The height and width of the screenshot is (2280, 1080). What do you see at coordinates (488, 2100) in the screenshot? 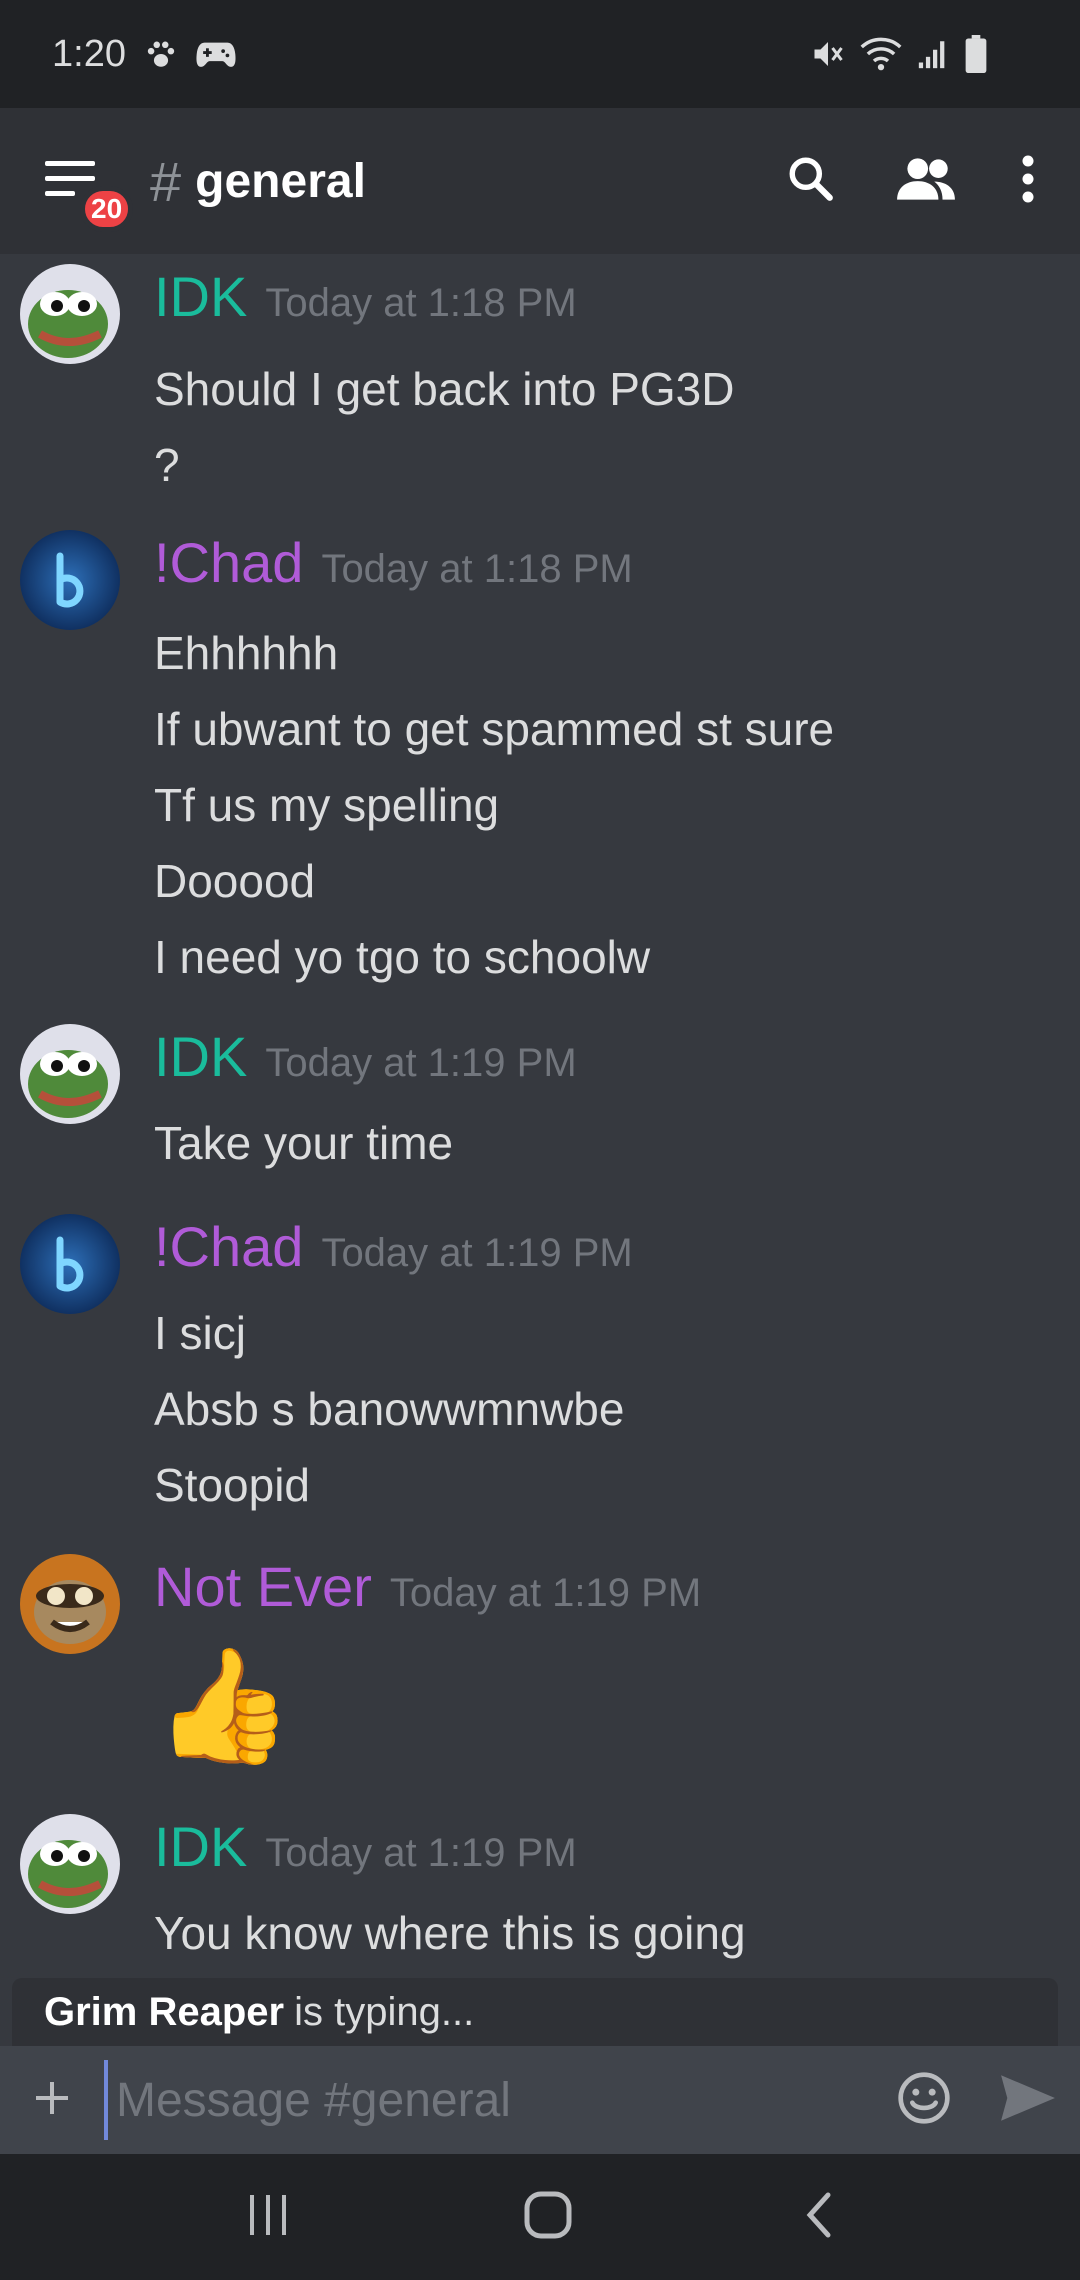
I see `message-input` at bounding box center [488, 2100].